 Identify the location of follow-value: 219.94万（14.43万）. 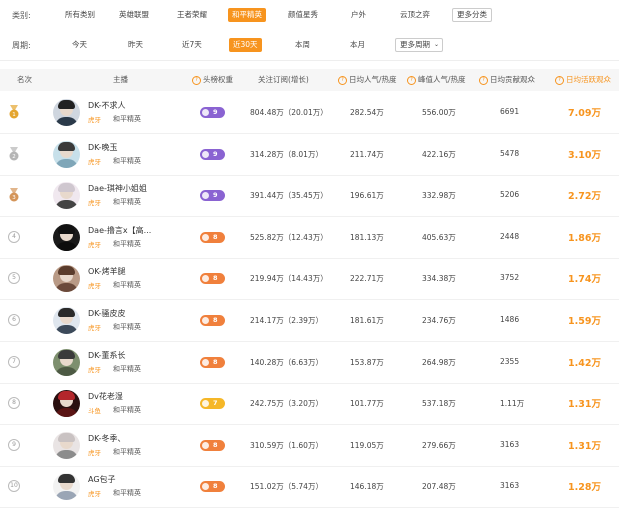
(289, 279).